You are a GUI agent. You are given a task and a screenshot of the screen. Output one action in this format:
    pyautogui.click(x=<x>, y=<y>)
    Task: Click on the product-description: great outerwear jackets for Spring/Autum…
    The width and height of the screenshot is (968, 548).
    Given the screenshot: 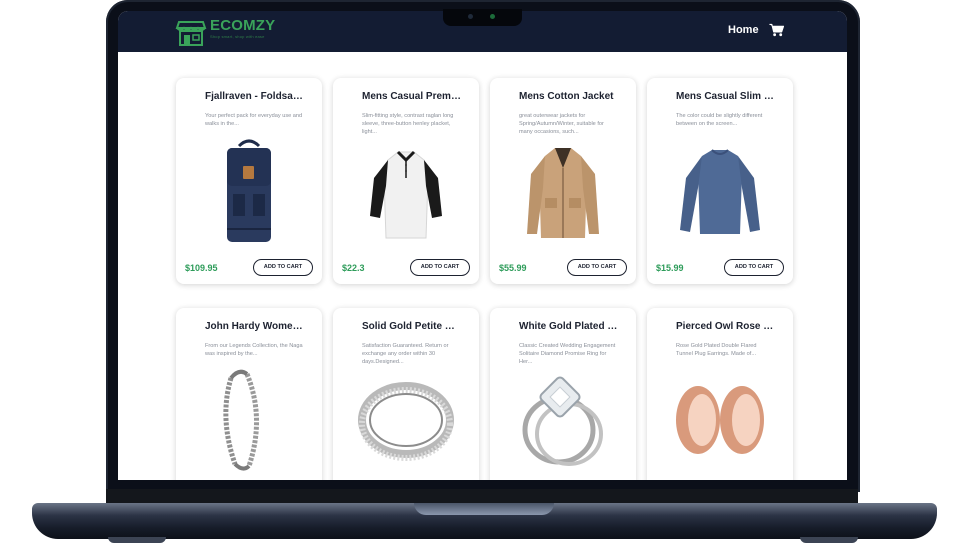 What is the action you would take?
    pyautogui.click(x=561, y=124)
    